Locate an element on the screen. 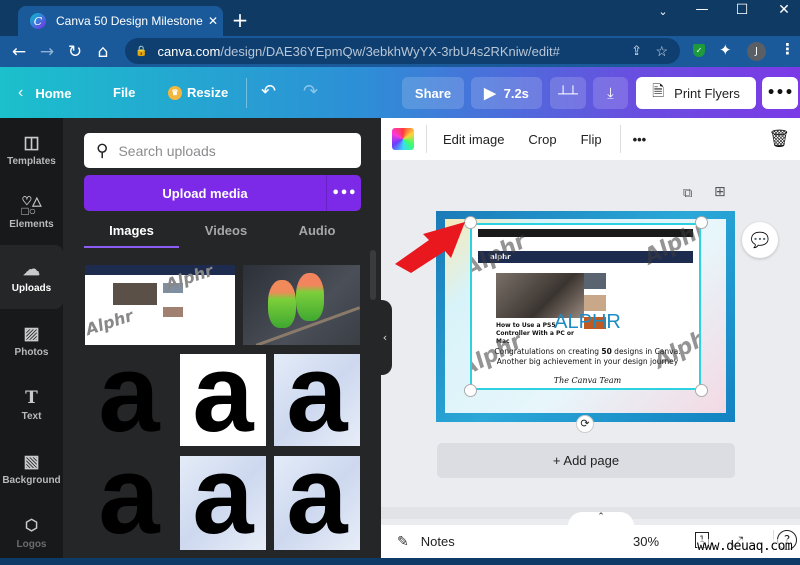 Image resolution: width=800 pixels, height=565 pixels. bottom-bar: ✎ Notes 30% 1 ⤢ ? www.deuaq.com is located at coordinates (590, 541).